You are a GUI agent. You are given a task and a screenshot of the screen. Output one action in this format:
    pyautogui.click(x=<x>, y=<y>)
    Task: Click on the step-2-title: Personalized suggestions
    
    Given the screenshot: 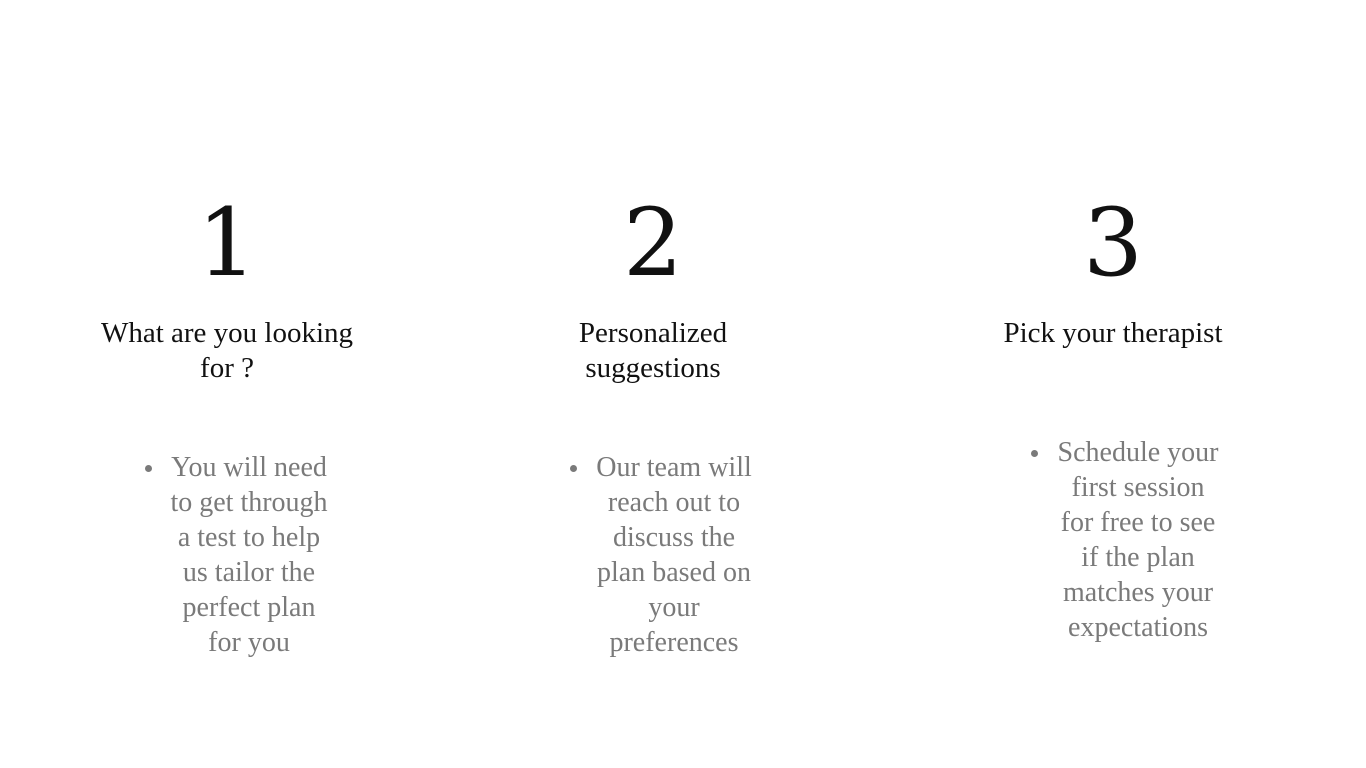 What is the action you would take?
    pyautogui.click(x=653, y=350)
    